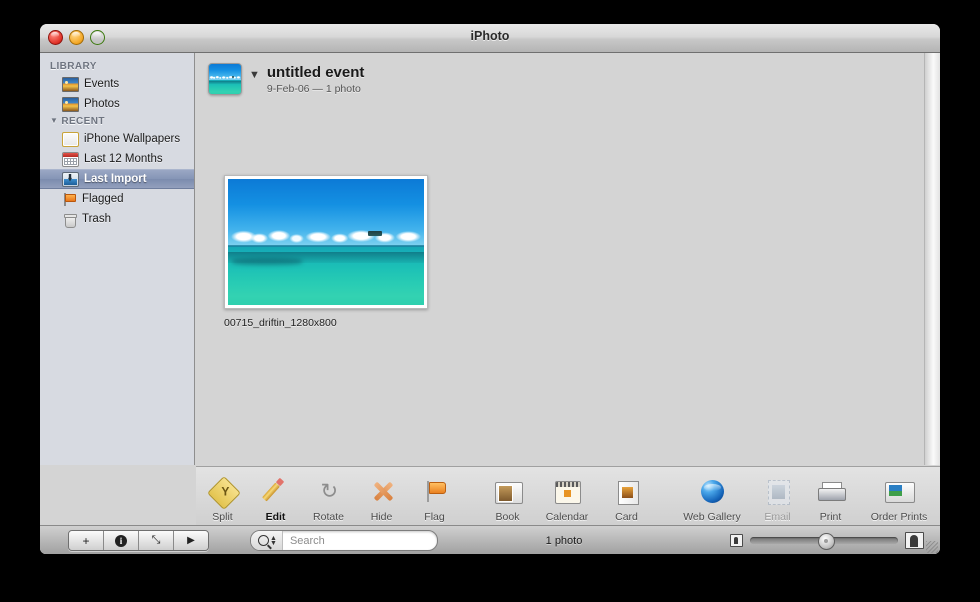  What do you see at coordinates (508, 493) in the screenshot?
I see `book-icon` at bounding box center [508, 493].